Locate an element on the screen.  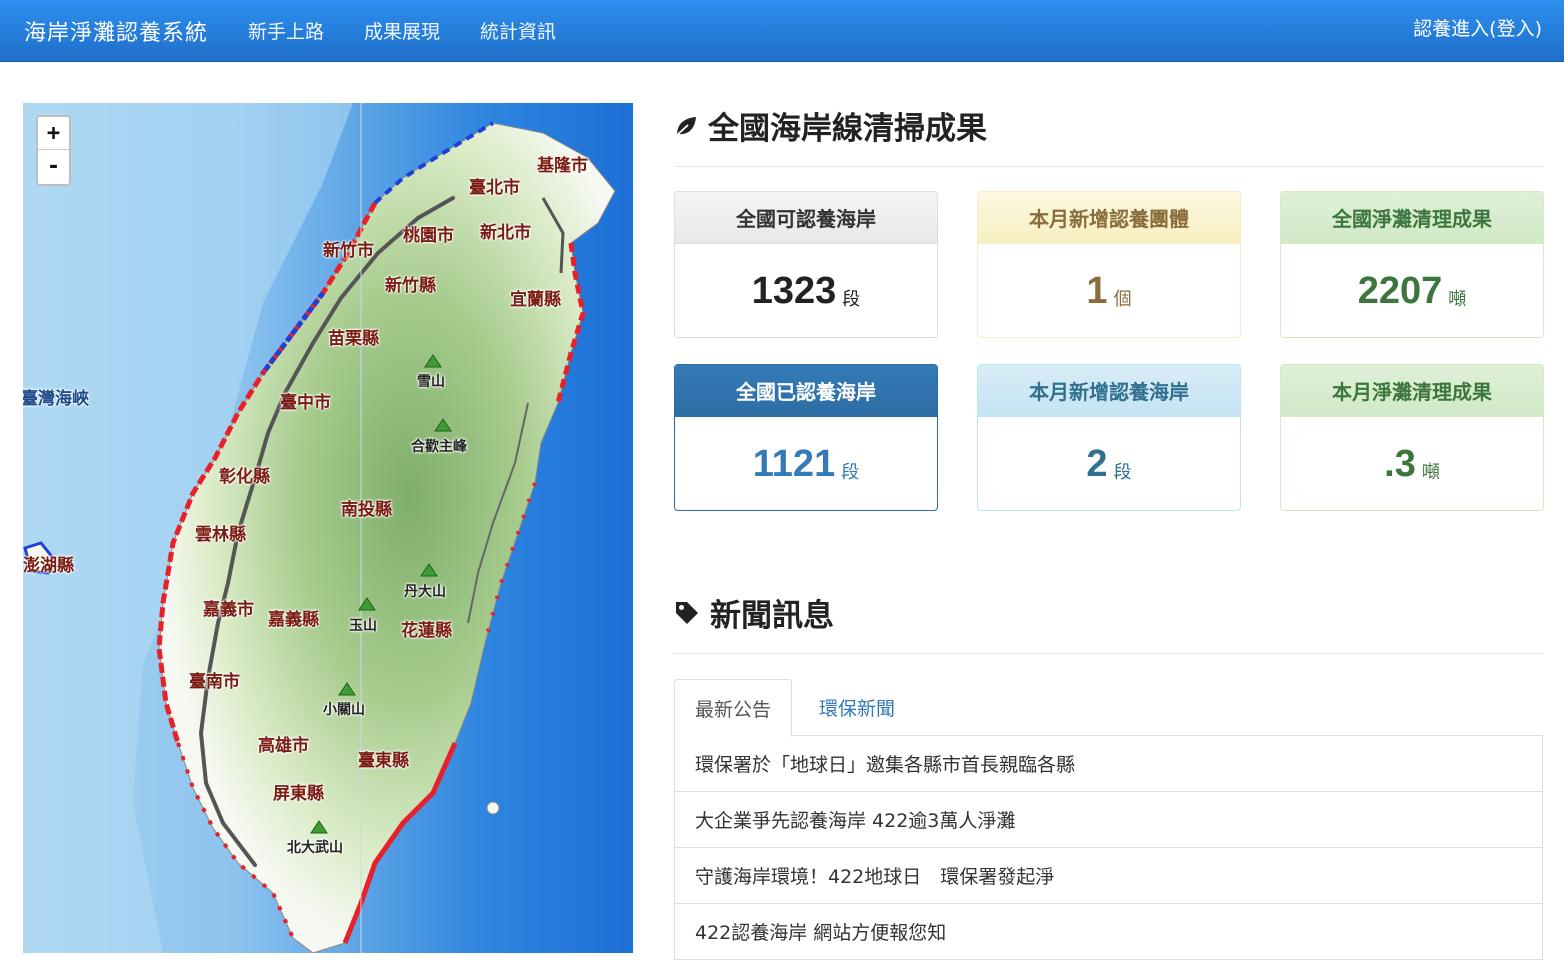
map-zoom-control: + - is located at coordinates (53, 150).